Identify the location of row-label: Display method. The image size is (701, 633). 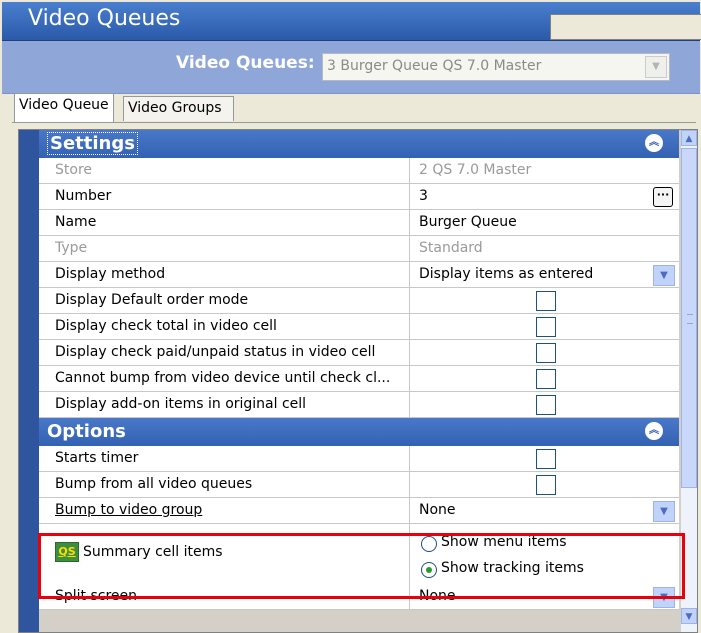
(110, 274).